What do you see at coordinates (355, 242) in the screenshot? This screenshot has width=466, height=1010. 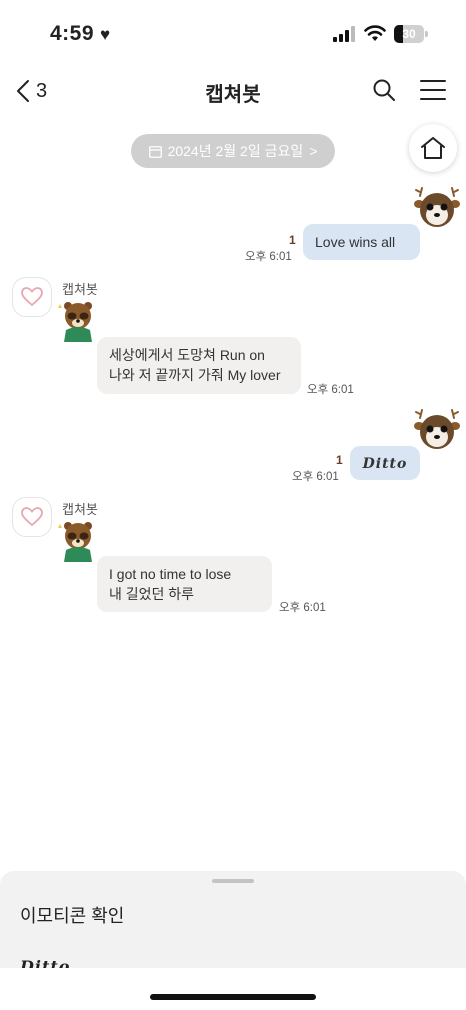 I see `message-text: Love wins all` at bounding box center [355, 242].